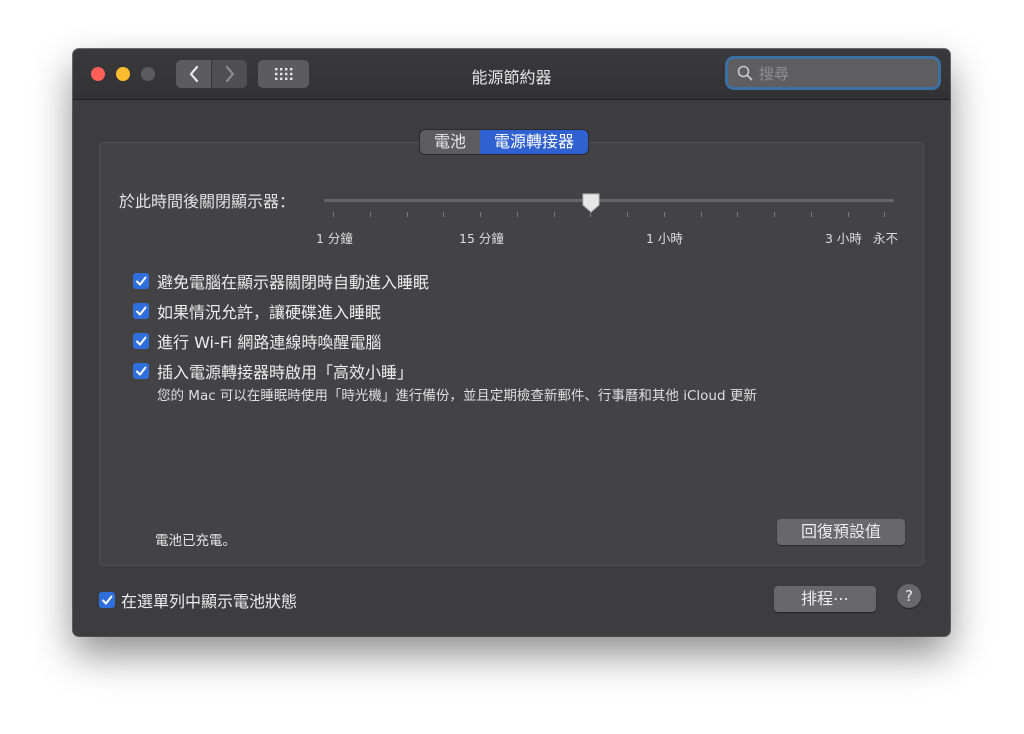  I want to click on option-label: 在選單列中顯示電池狀態, so click(209, 601).